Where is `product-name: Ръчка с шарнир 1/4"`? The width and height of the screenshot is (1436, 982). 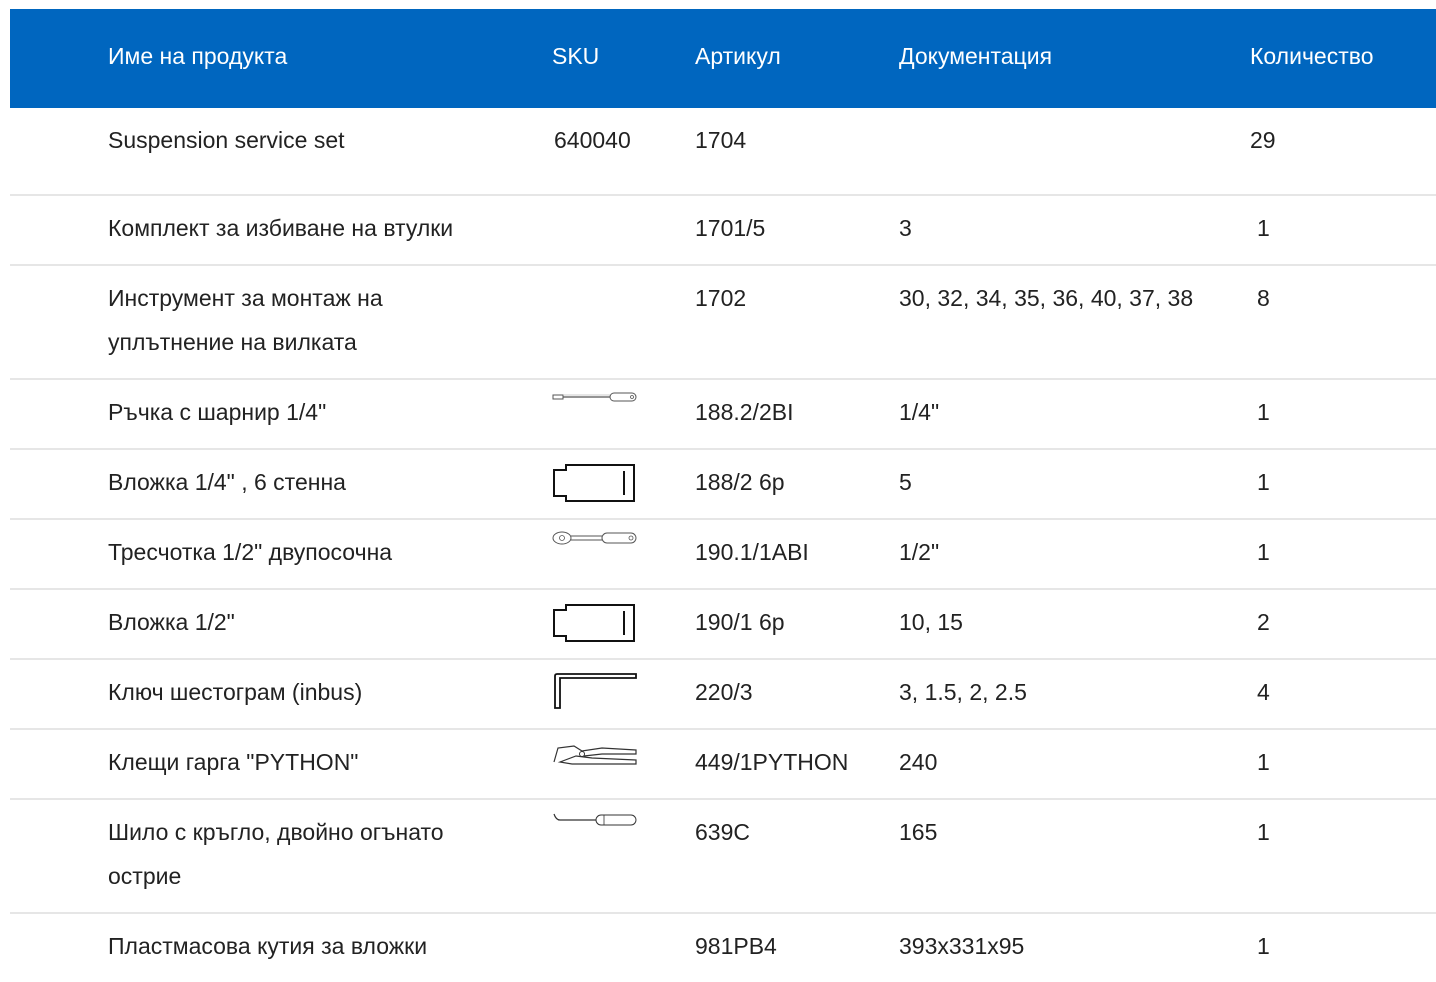 product-name: Ръчка с шарнир 1/4" is located at coordinates (217, 412).